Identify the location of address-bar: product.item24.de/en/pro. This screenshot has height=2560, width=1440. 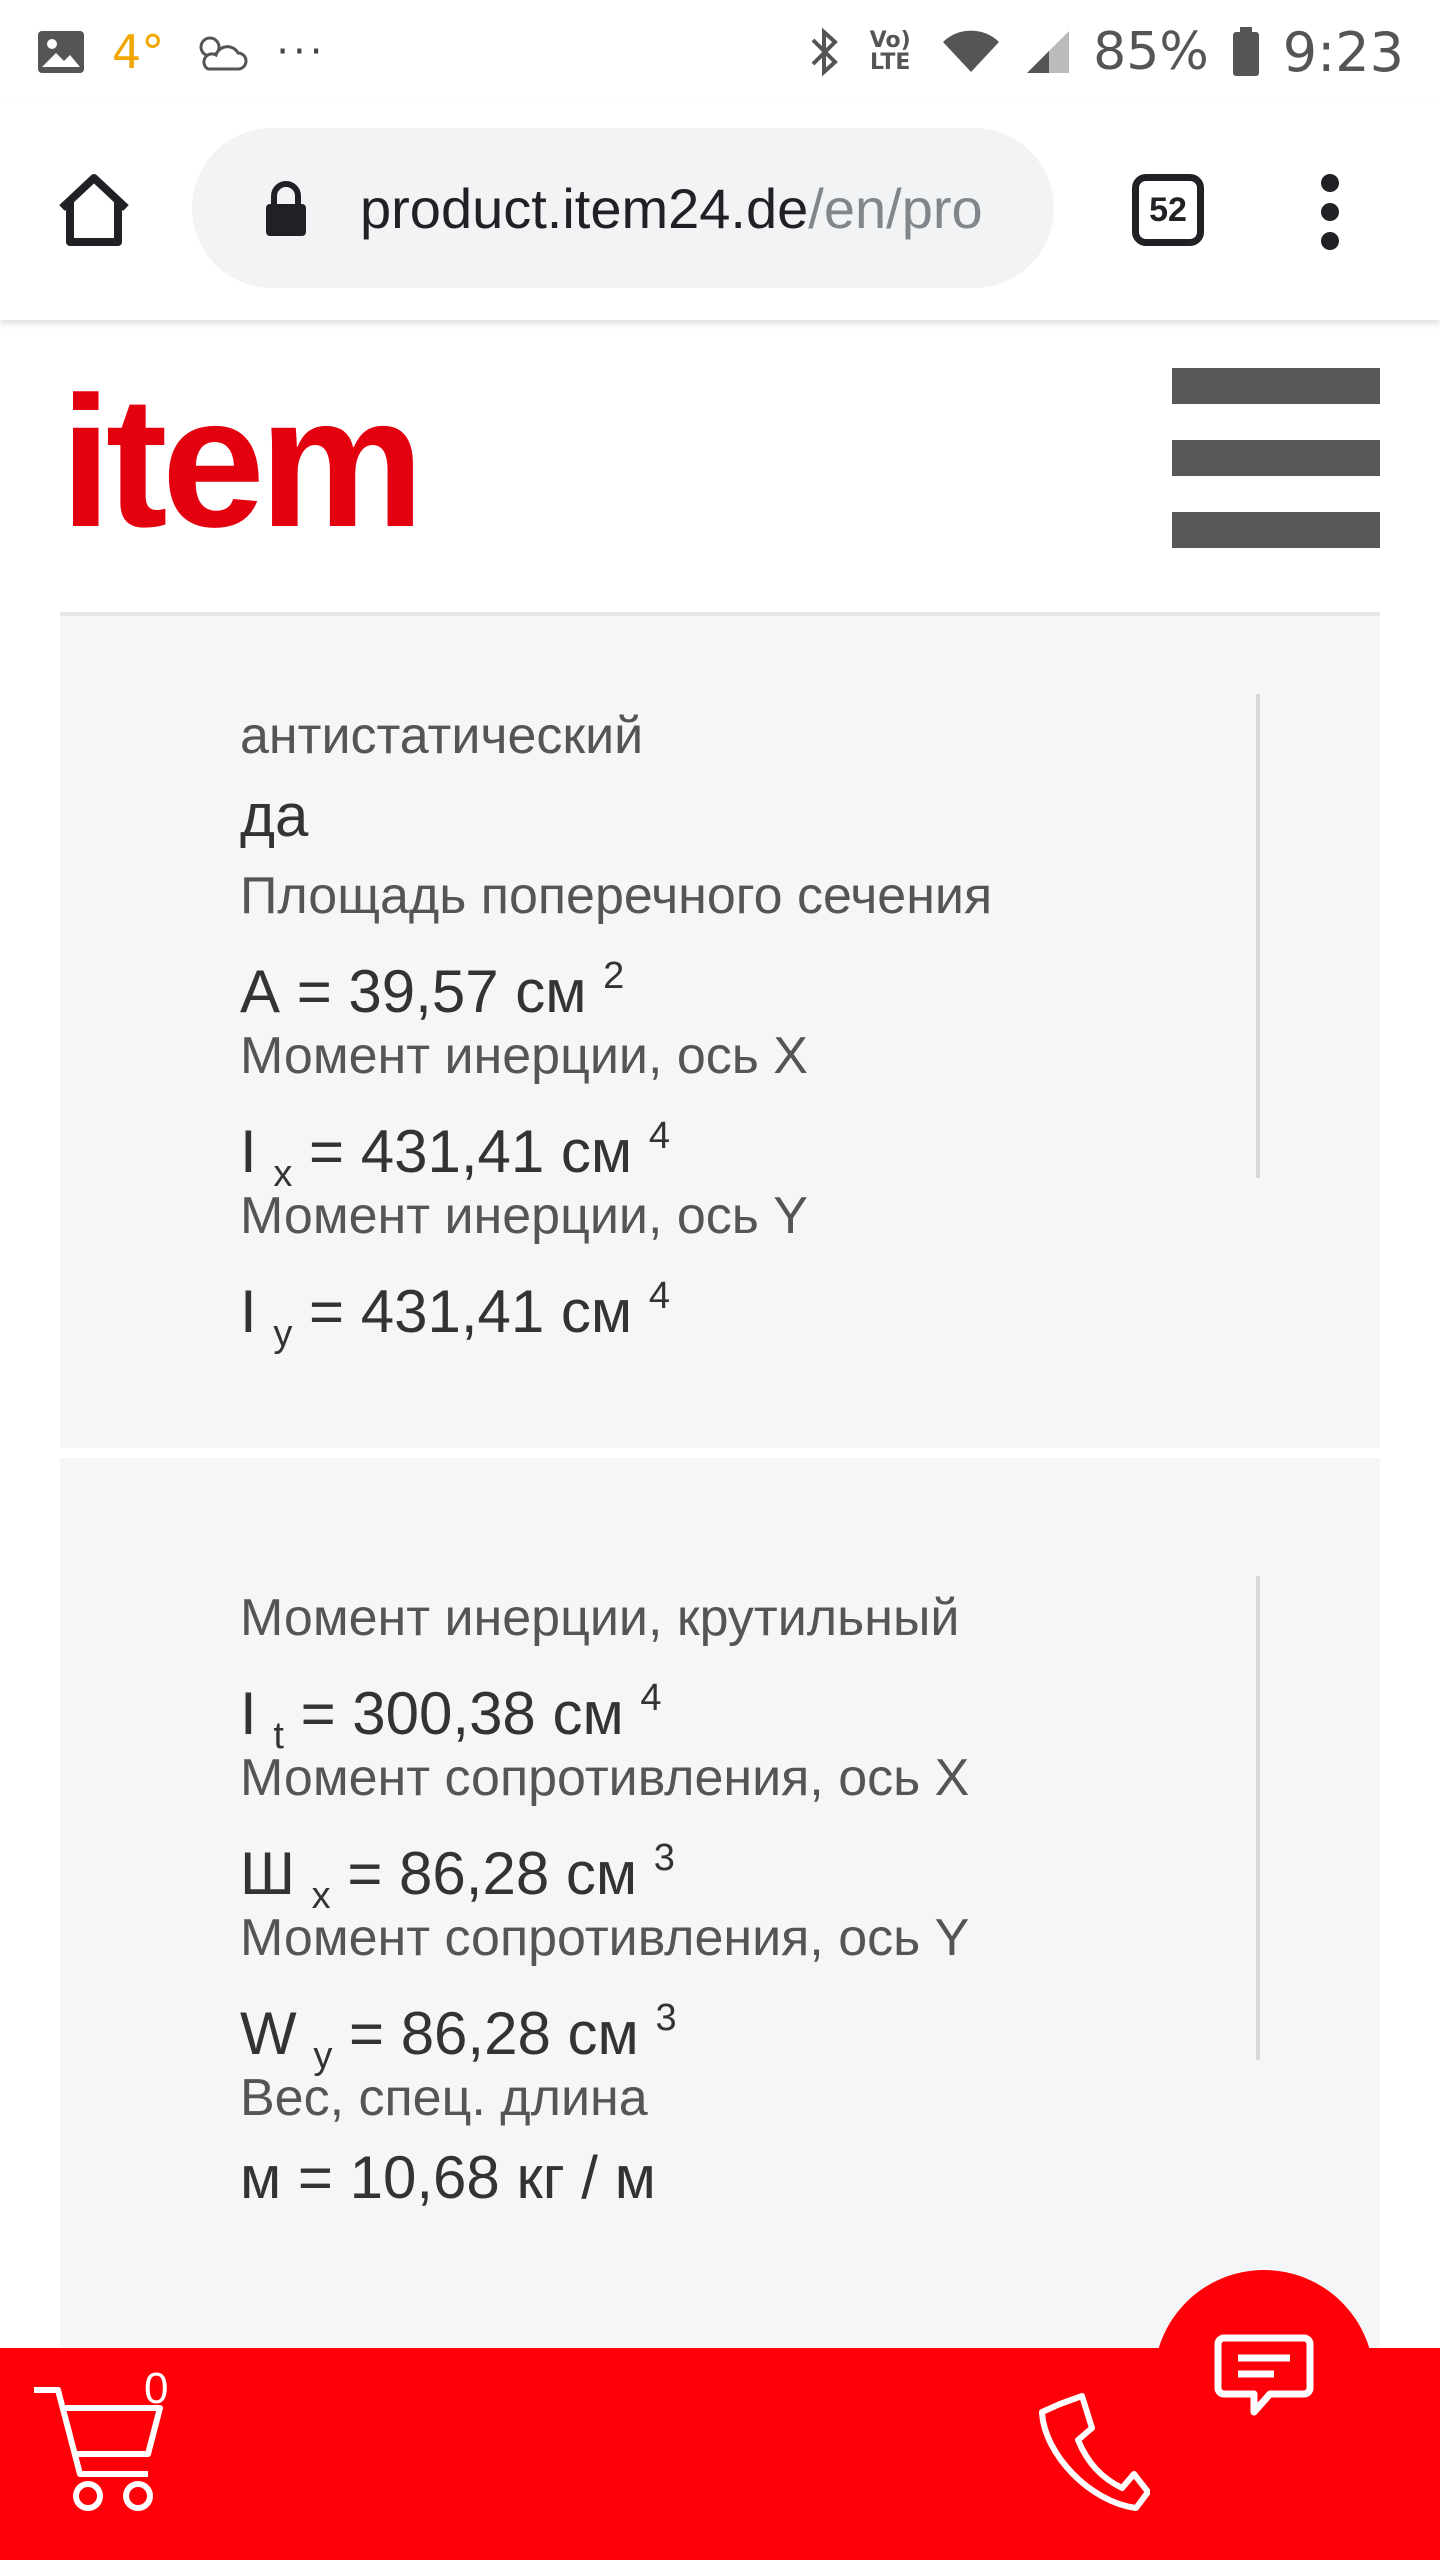
(623, 208).